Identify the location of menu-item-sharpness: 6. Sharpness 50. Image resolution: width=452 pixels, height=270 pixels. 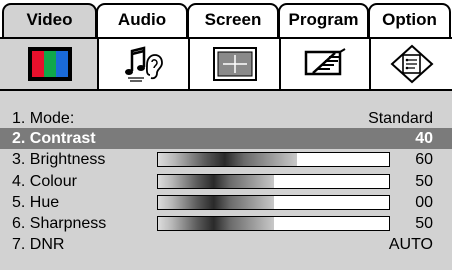
(226, 223).